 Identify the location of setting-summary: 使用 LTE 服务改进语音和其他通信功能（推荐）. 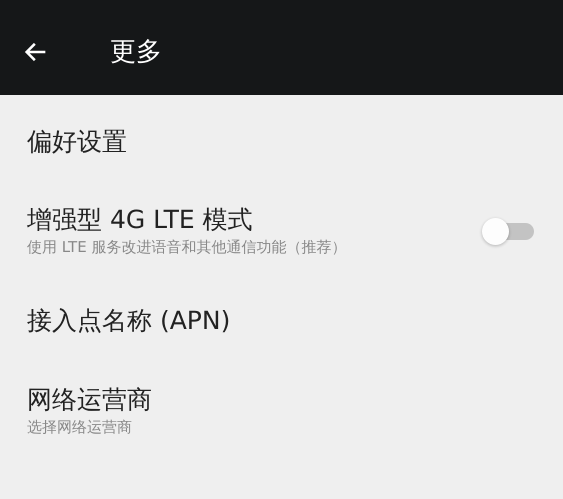
(187, 247).